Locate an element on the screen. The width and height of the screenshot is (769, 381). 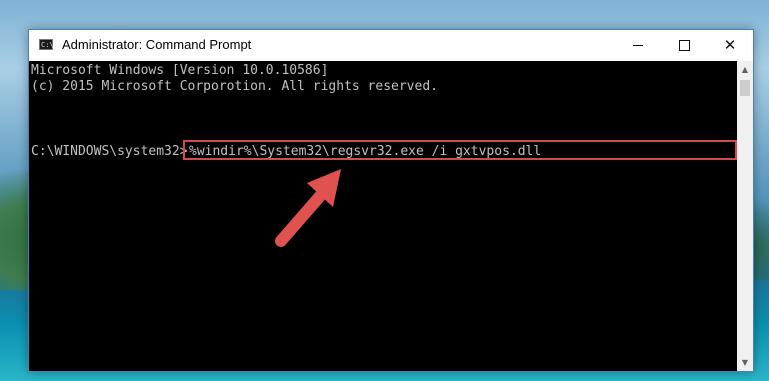
scroll-down-icon: ▼ is located at coordinates (745, 362).